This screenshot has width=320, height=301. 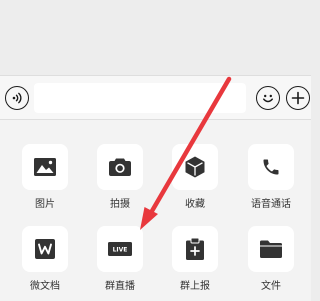 I want to click on panel-item-group-report-box, so click(x=195, y=249).